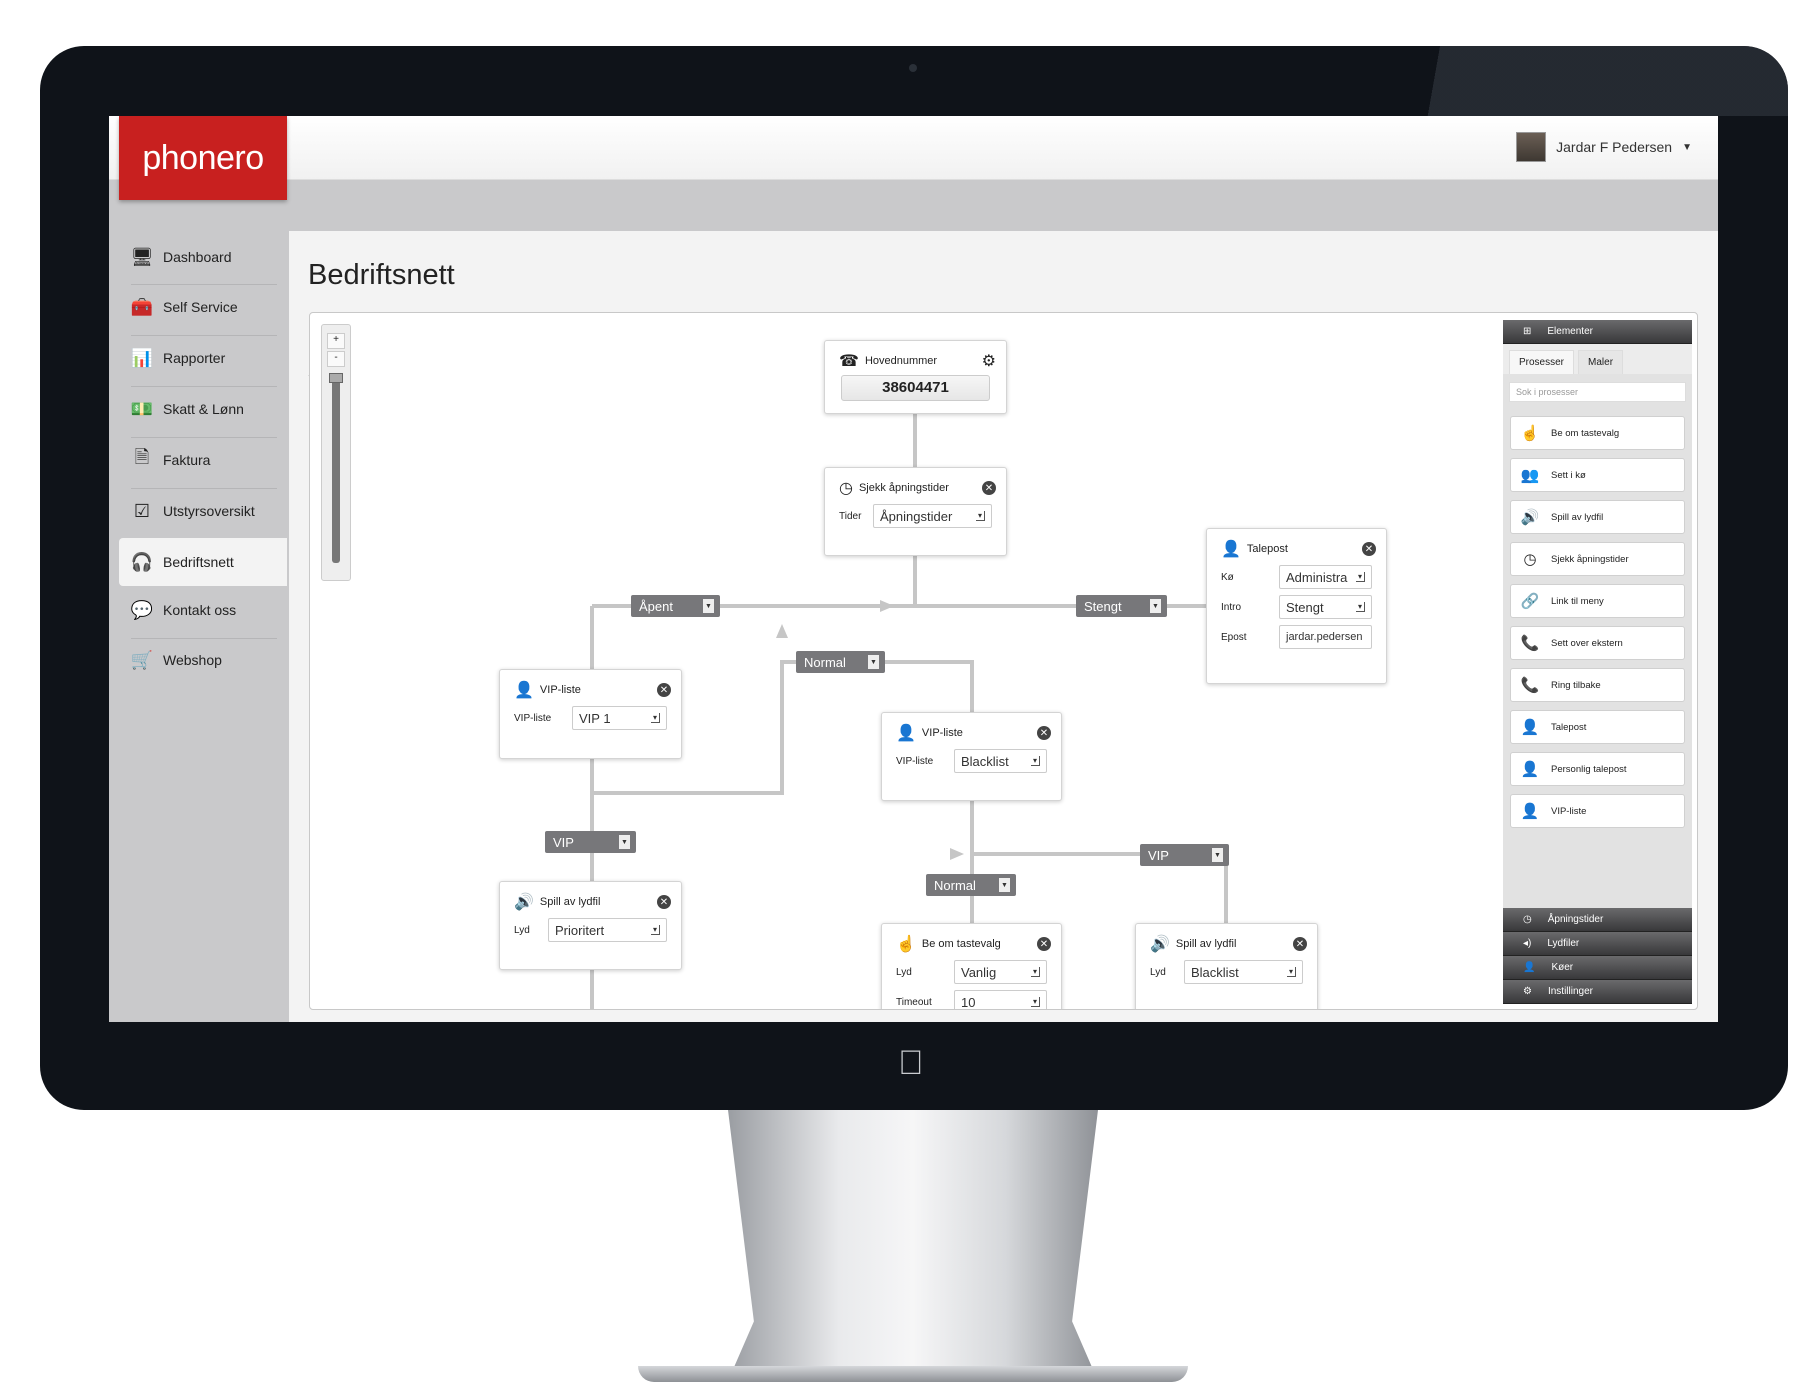 The height and width of the screenshot is (1393, 1803). I want to click on branch-normal: Normal ▼, so click(840, 662).